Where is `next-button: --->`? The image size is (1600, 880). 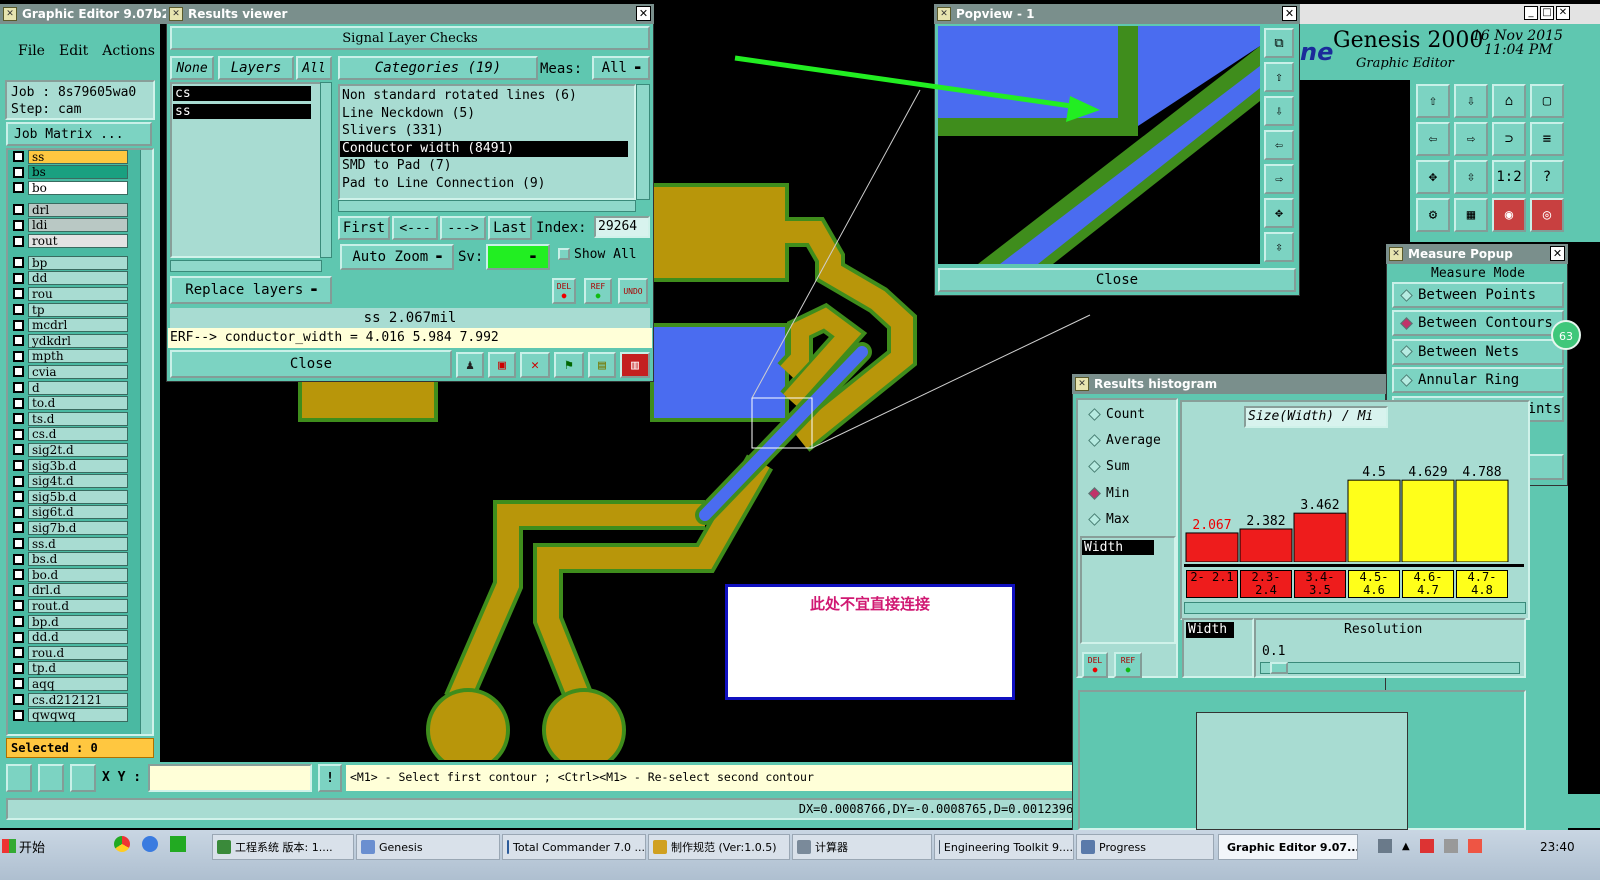
next-button: ---> is located at coordinates (463, 228).